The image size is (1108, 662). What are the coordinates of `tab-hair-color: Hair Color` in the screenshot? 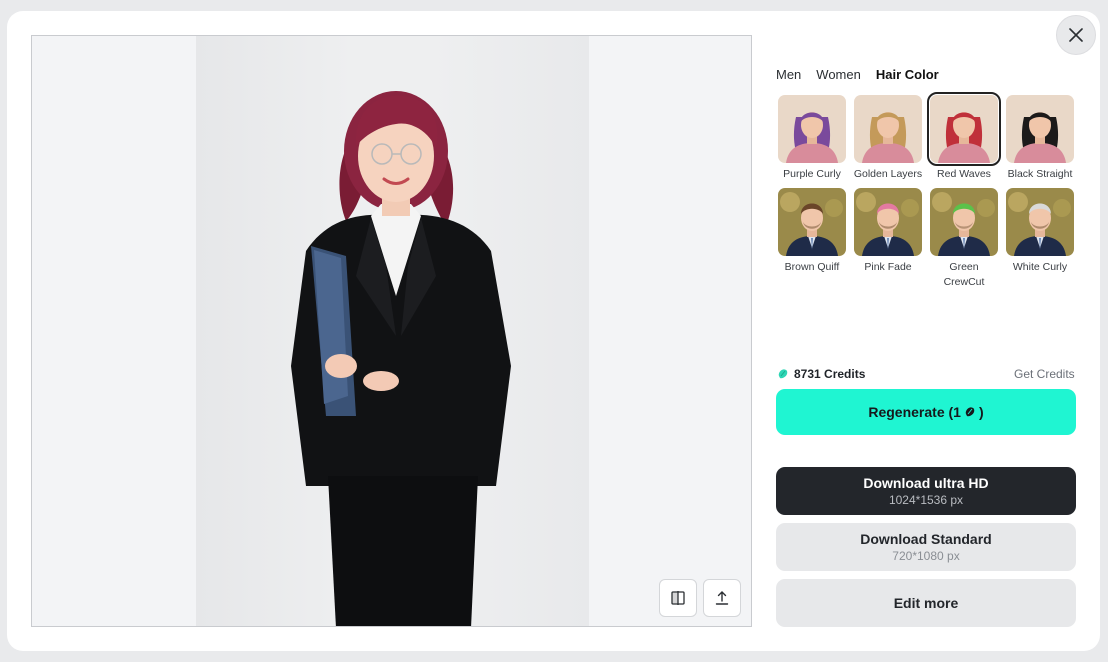 It's located at (907, 74).